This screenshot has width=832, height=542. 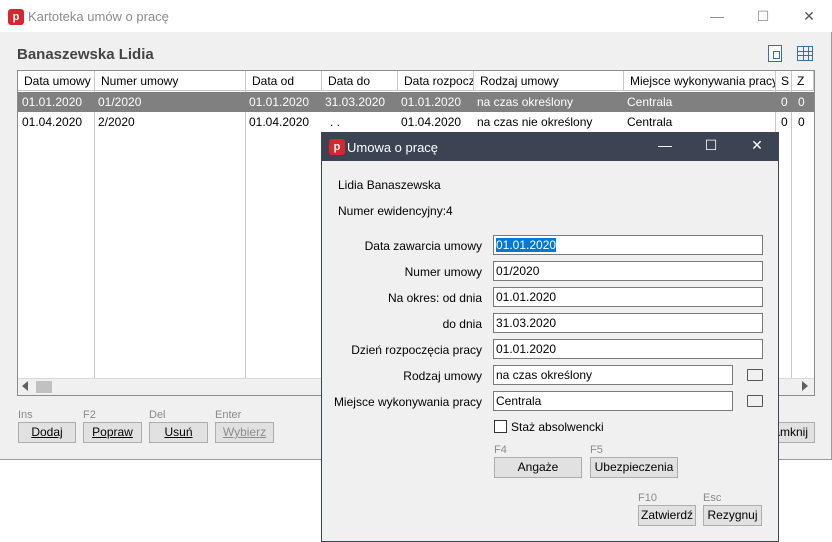 I want to click on table-cell: 31.03.2020, so click(x=355, y=102).